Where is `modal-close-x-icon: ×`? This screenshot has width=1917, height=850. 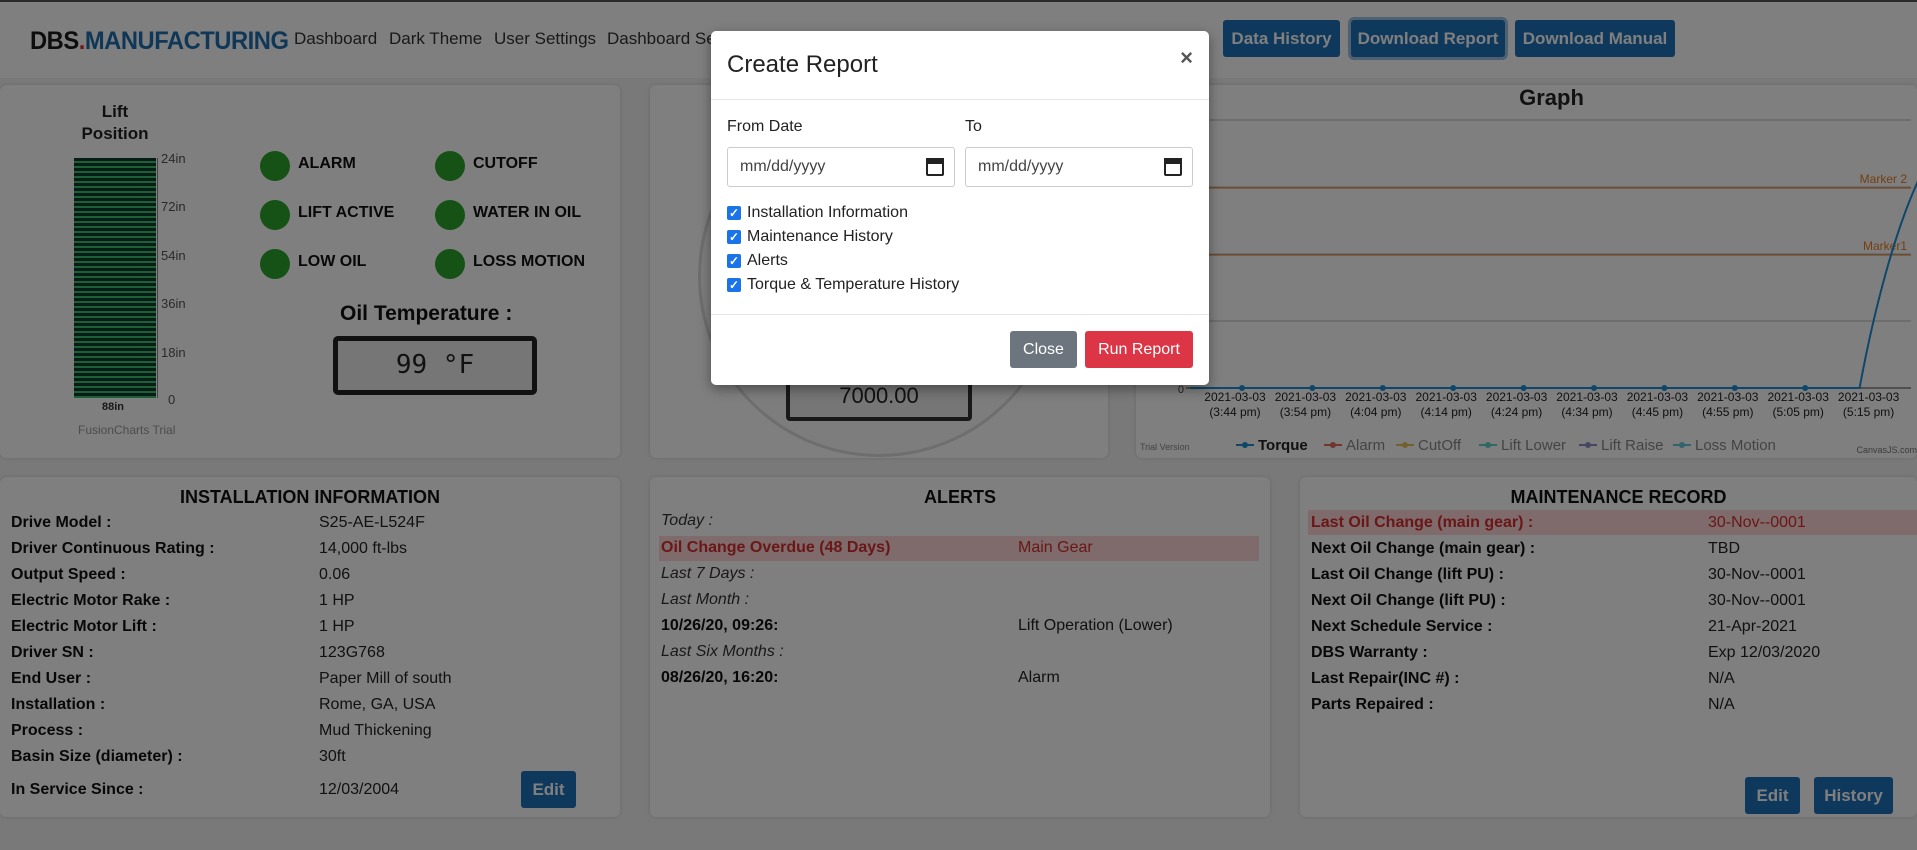 modal-close-x-icon: × is located at coordinates (1186, 58).